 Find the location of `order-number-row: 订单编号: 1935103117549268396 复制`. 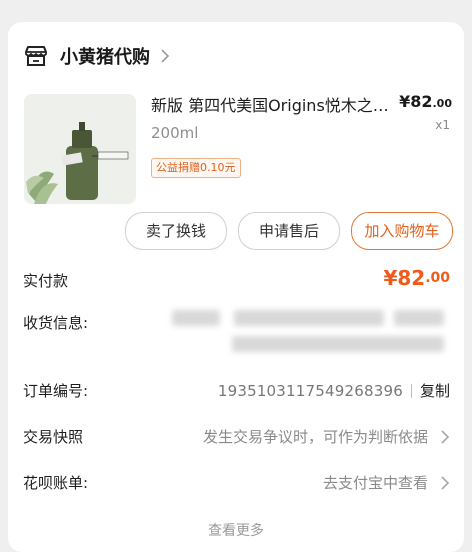

order-number-row: 订单编号: 1935103117549268396 复制 is located at coordinates (236, 392).